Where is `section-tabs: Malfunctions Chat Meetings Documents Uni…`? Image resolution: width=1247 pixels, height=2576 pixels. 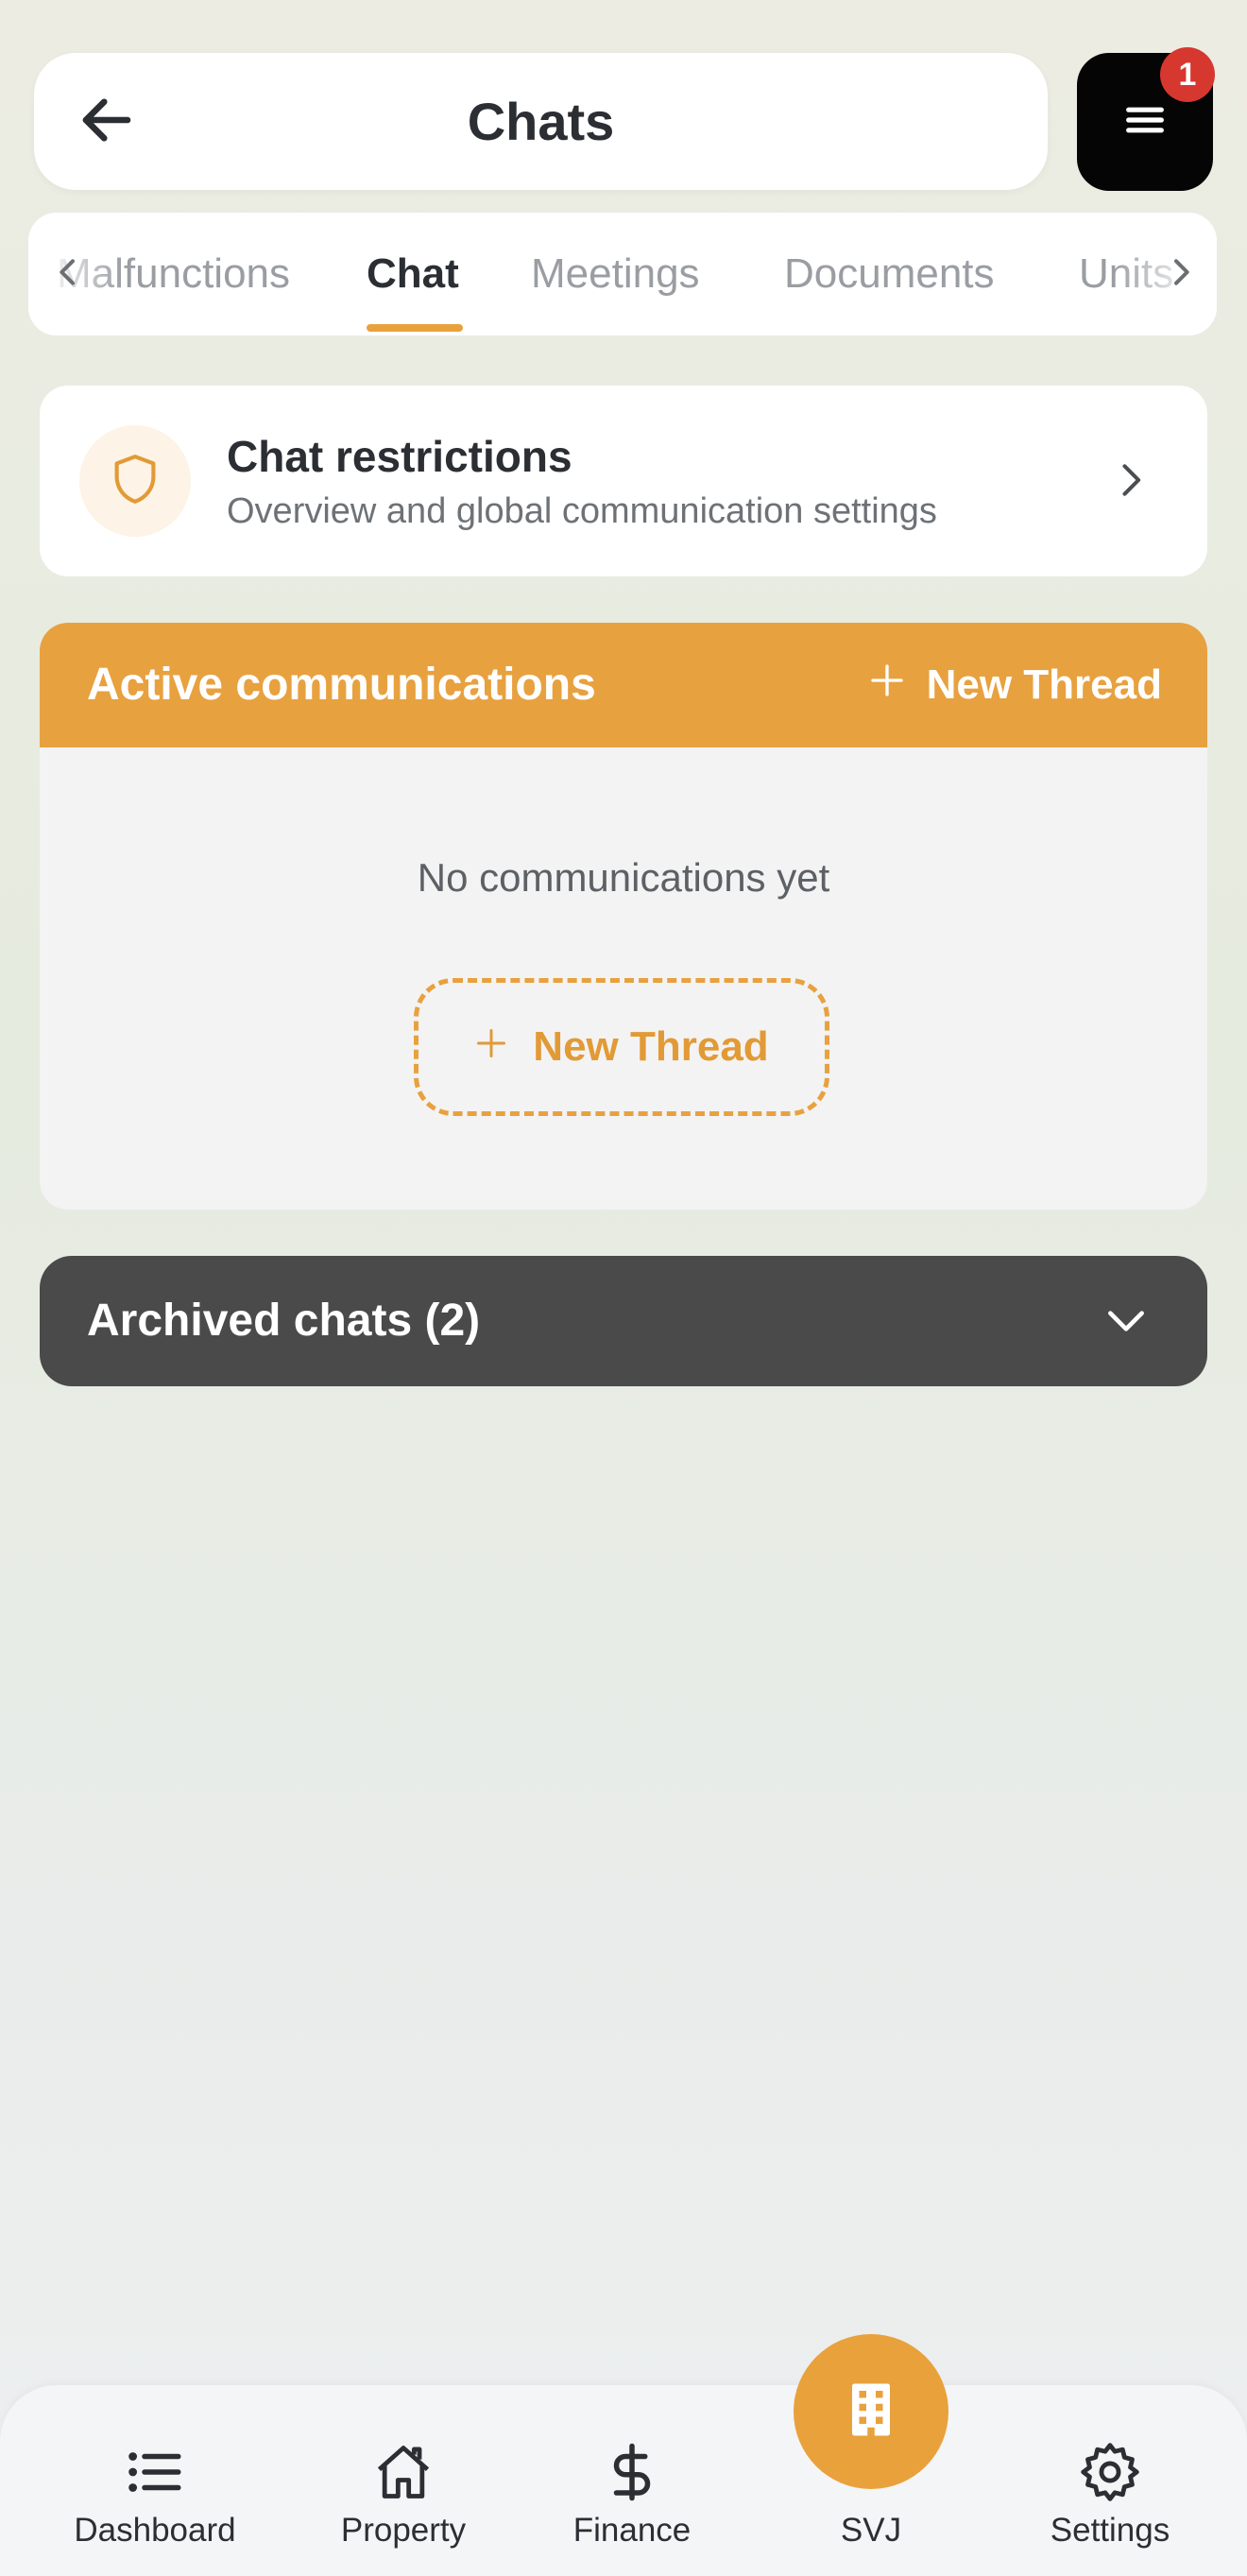
section-tabs: Malfunctions Chat Meetings Documents Uni… is located at coordinates (622, 274).